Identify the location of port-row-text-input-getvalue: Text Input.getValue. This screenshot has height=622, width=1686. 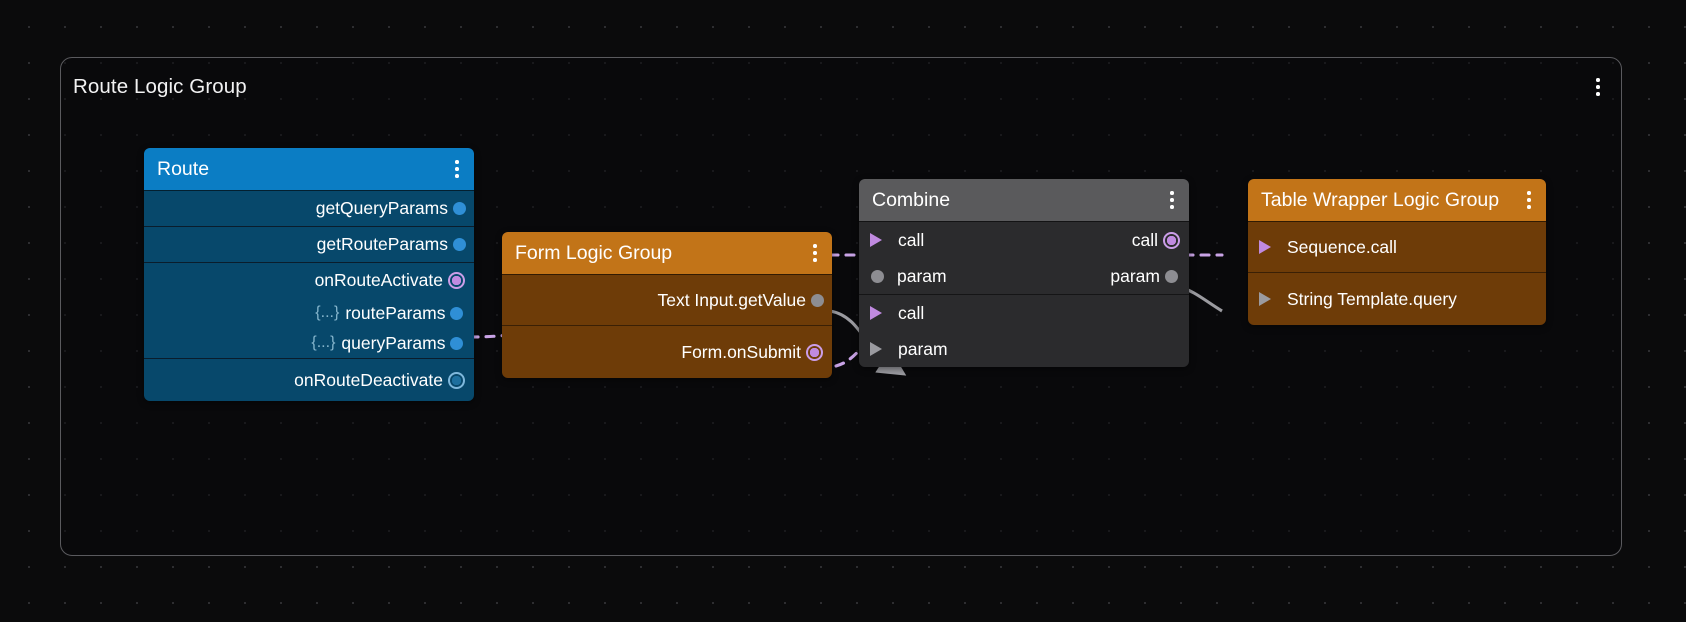
(667, 300).